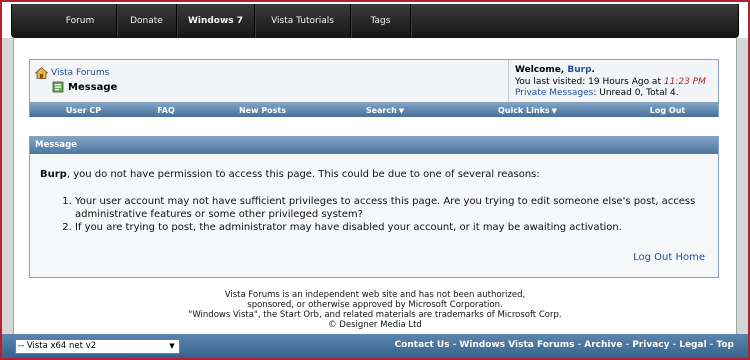 The image size is (750, 360). I want to click on message-header: Message, so click(374, 145).